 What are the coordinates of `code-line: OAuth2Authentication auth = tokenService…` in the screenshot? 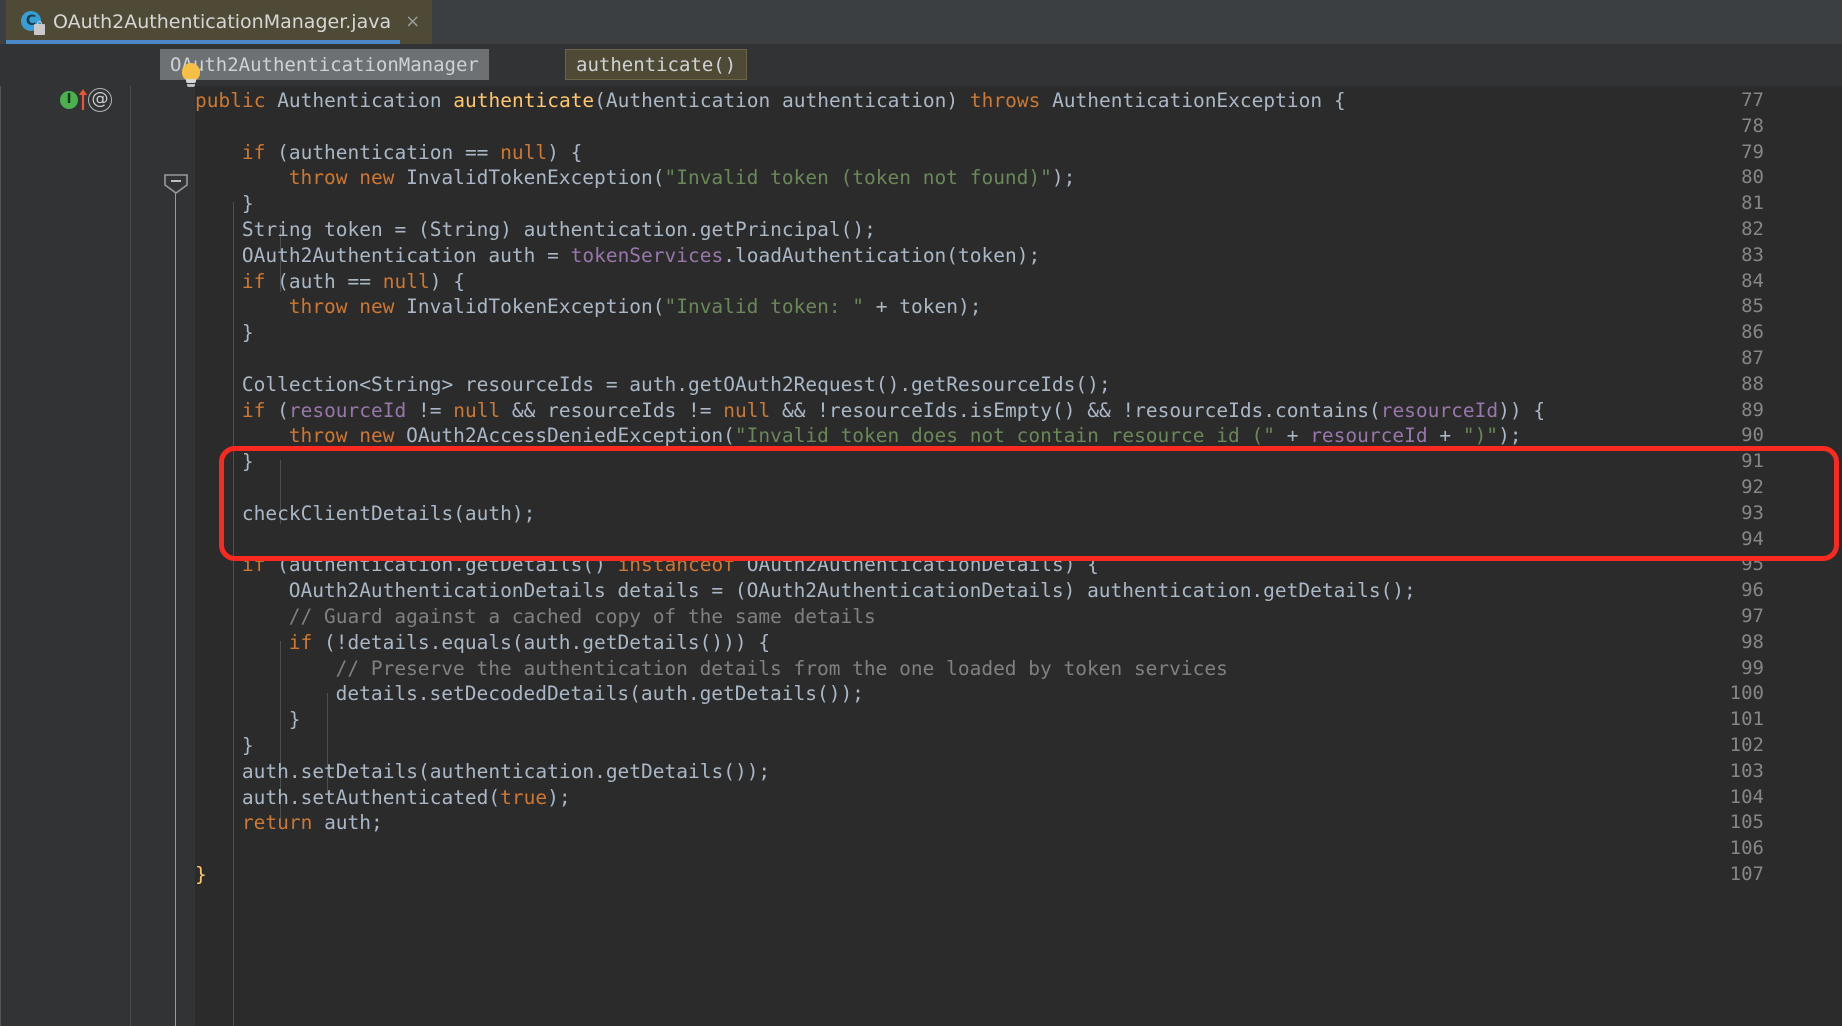 It's located at (641, 256).